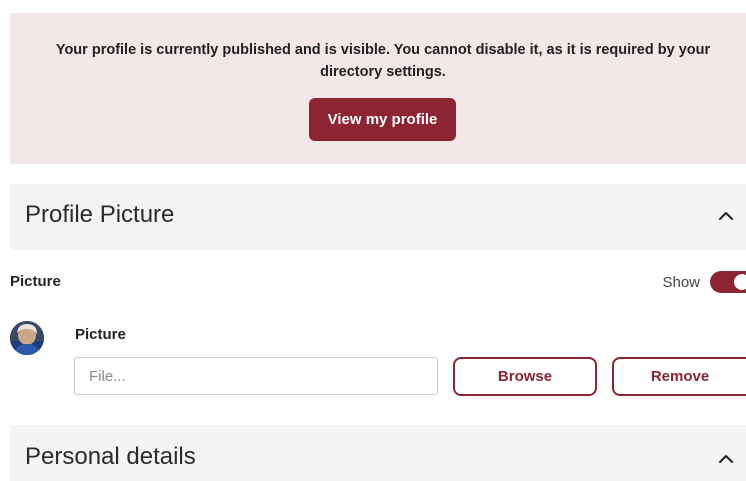 The height and width of the screenshot is (481, 746). I want to click on show-label: Show, so click(681, 282).